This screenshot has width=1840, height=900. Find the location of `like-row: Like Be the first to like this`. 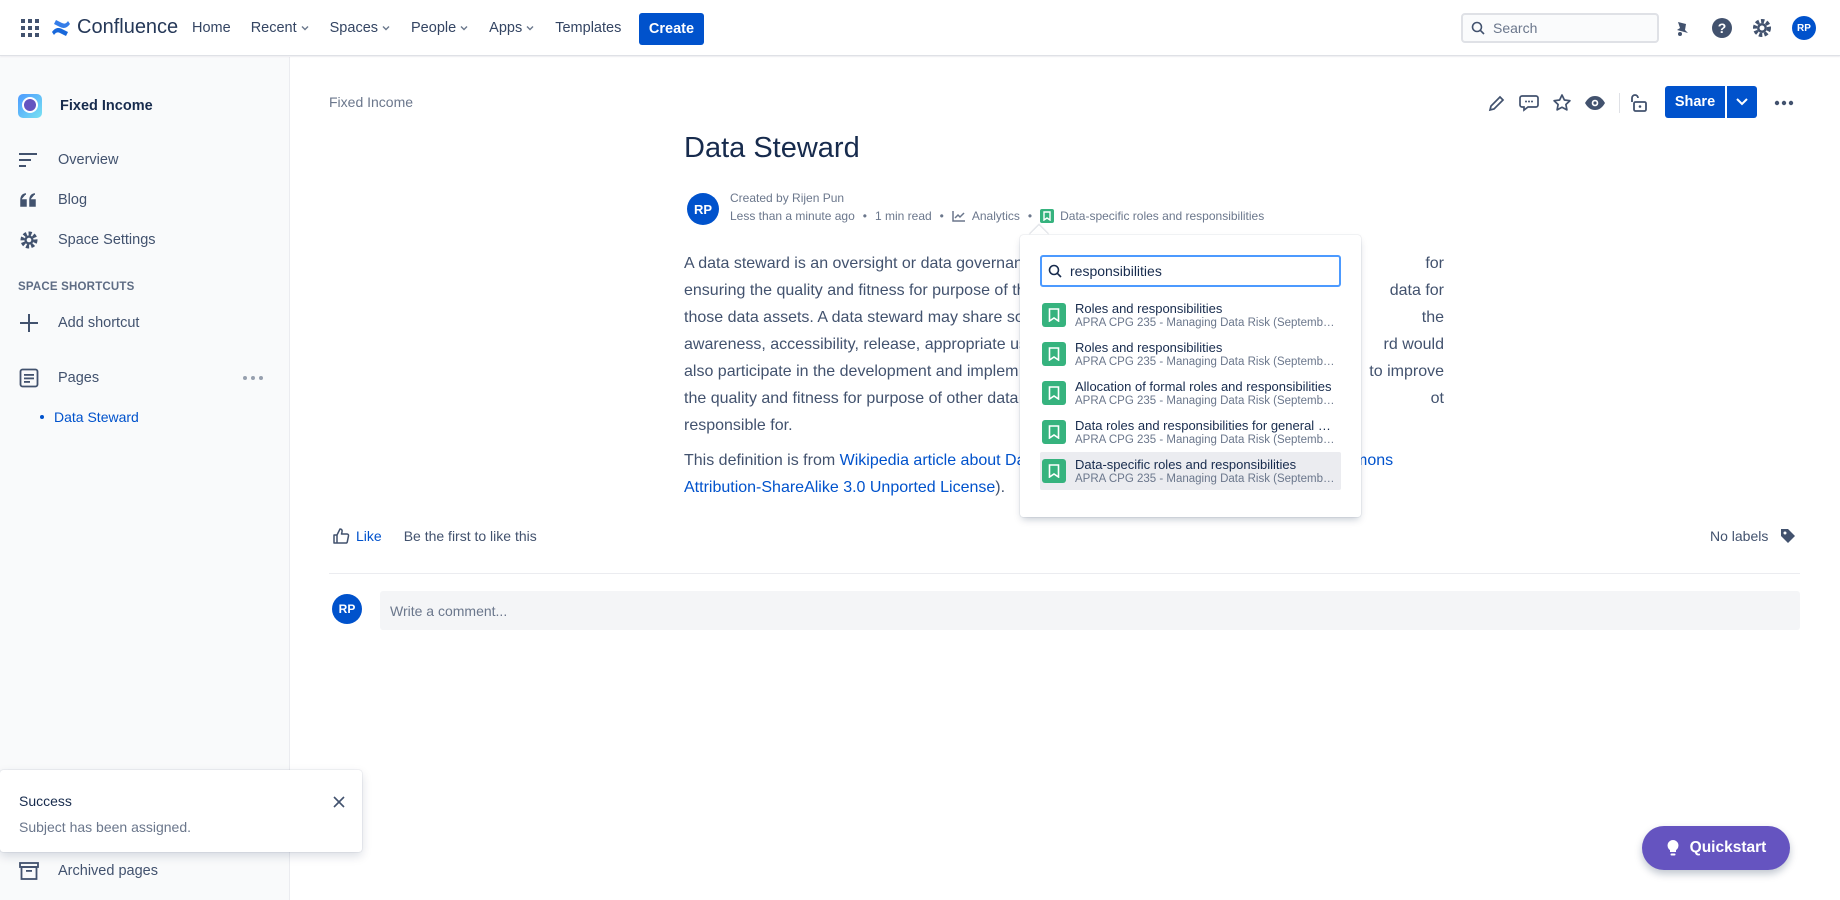

like-row: Like Be the first to like this is located at coordinates (434, 536).